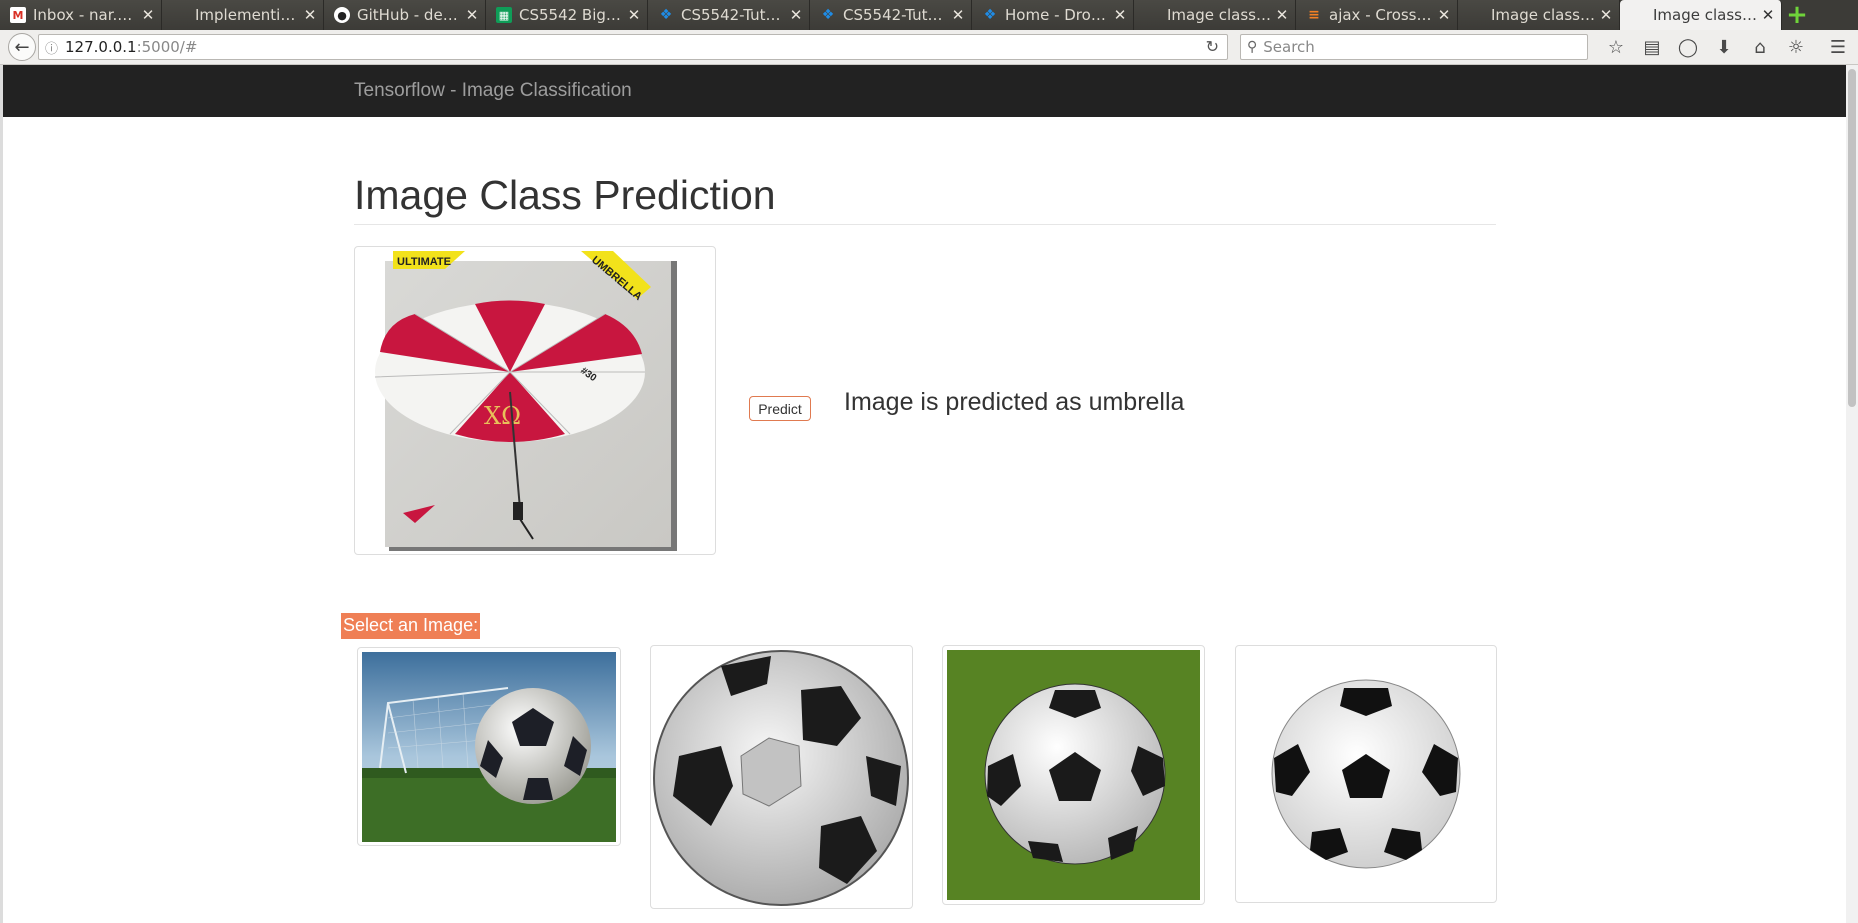 This screenshot has height=923, width=1858. I want to click on predict-button: Predict, so click(780, 408).